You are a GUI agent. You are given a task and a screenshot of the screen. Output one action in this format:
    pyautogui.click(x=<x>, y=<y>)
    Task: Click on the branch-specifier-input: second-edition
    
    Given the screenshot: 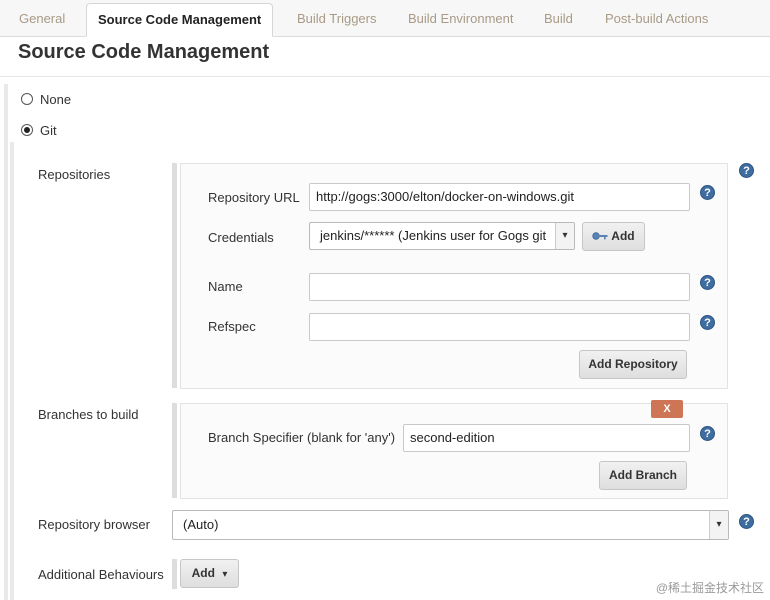 What is the action you would take?
    pyautogui.click(x=546, y=438)
    